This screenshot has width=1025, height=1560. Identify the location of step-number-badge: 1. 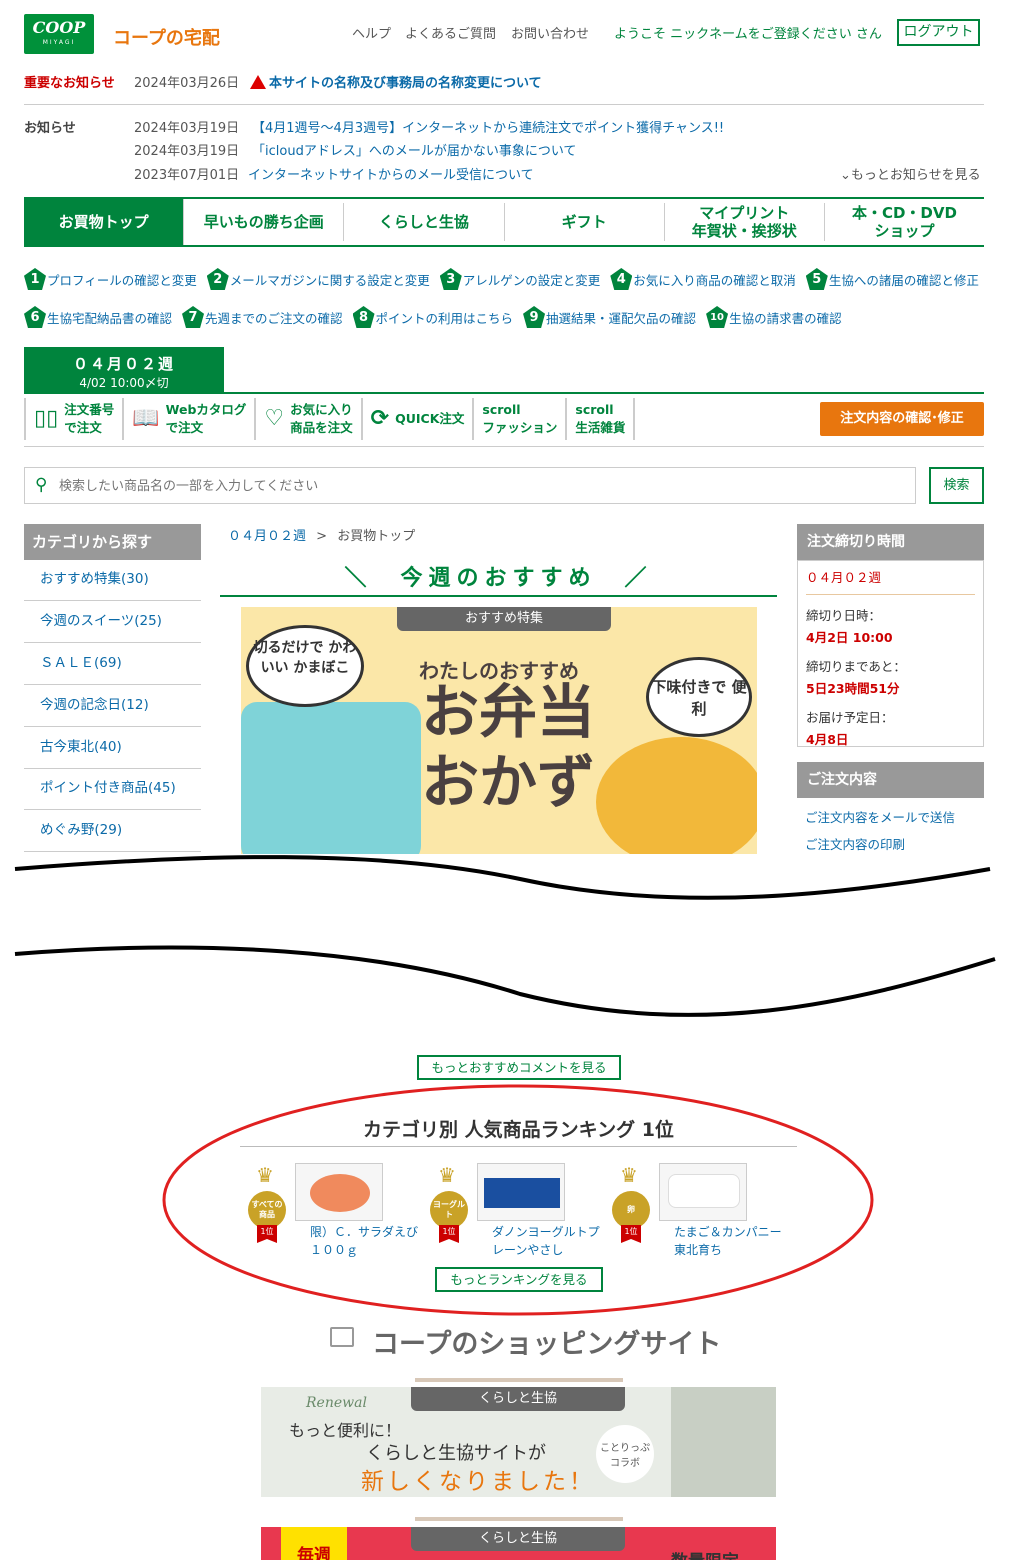
(35, 279).